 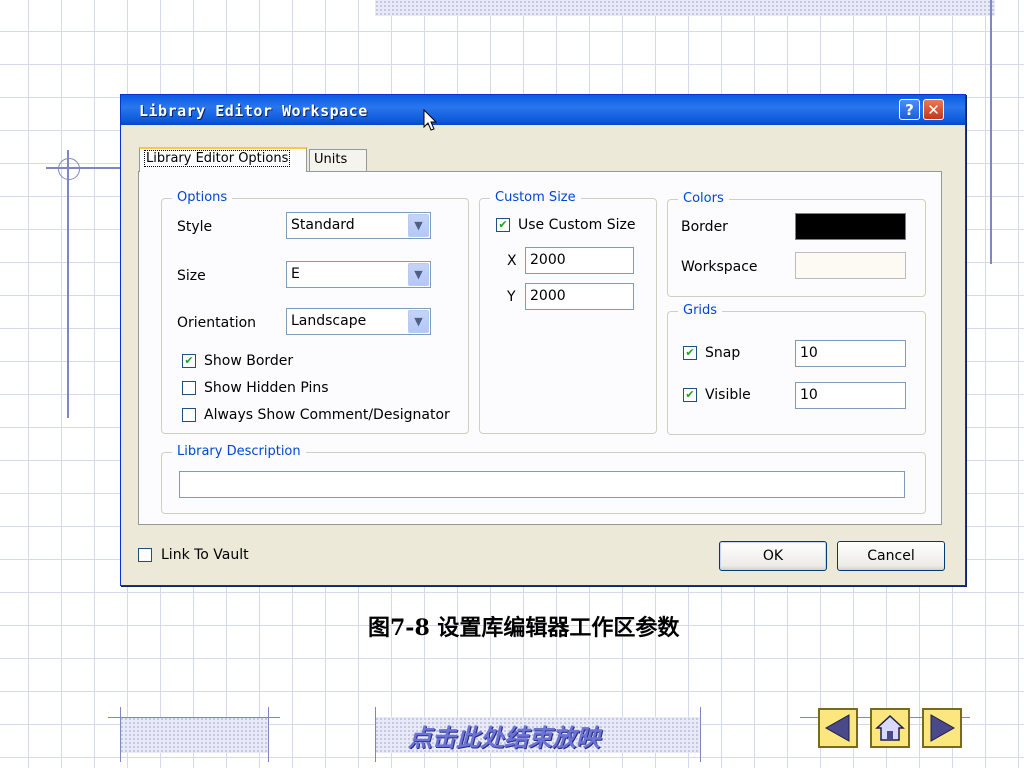 I want to click on home-button, so click(x=890, y=728).